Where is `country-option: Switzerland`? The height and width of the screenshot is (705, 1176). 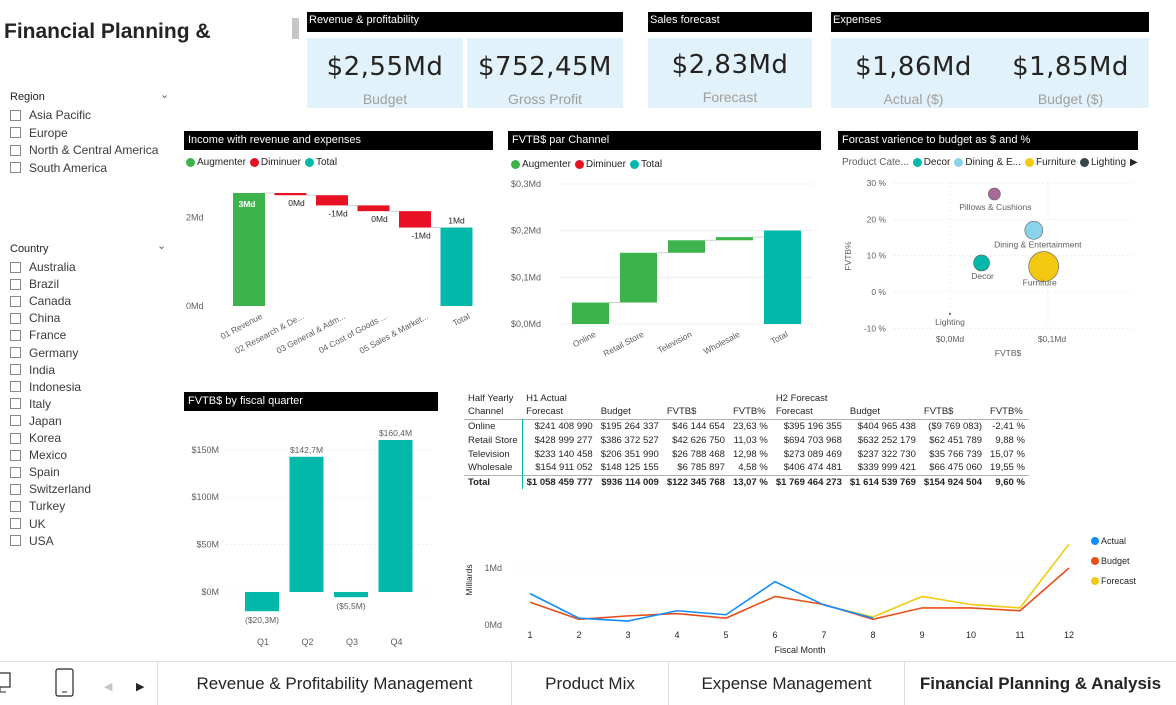 country-option: Switzerland is located at coordinates (50, 489).